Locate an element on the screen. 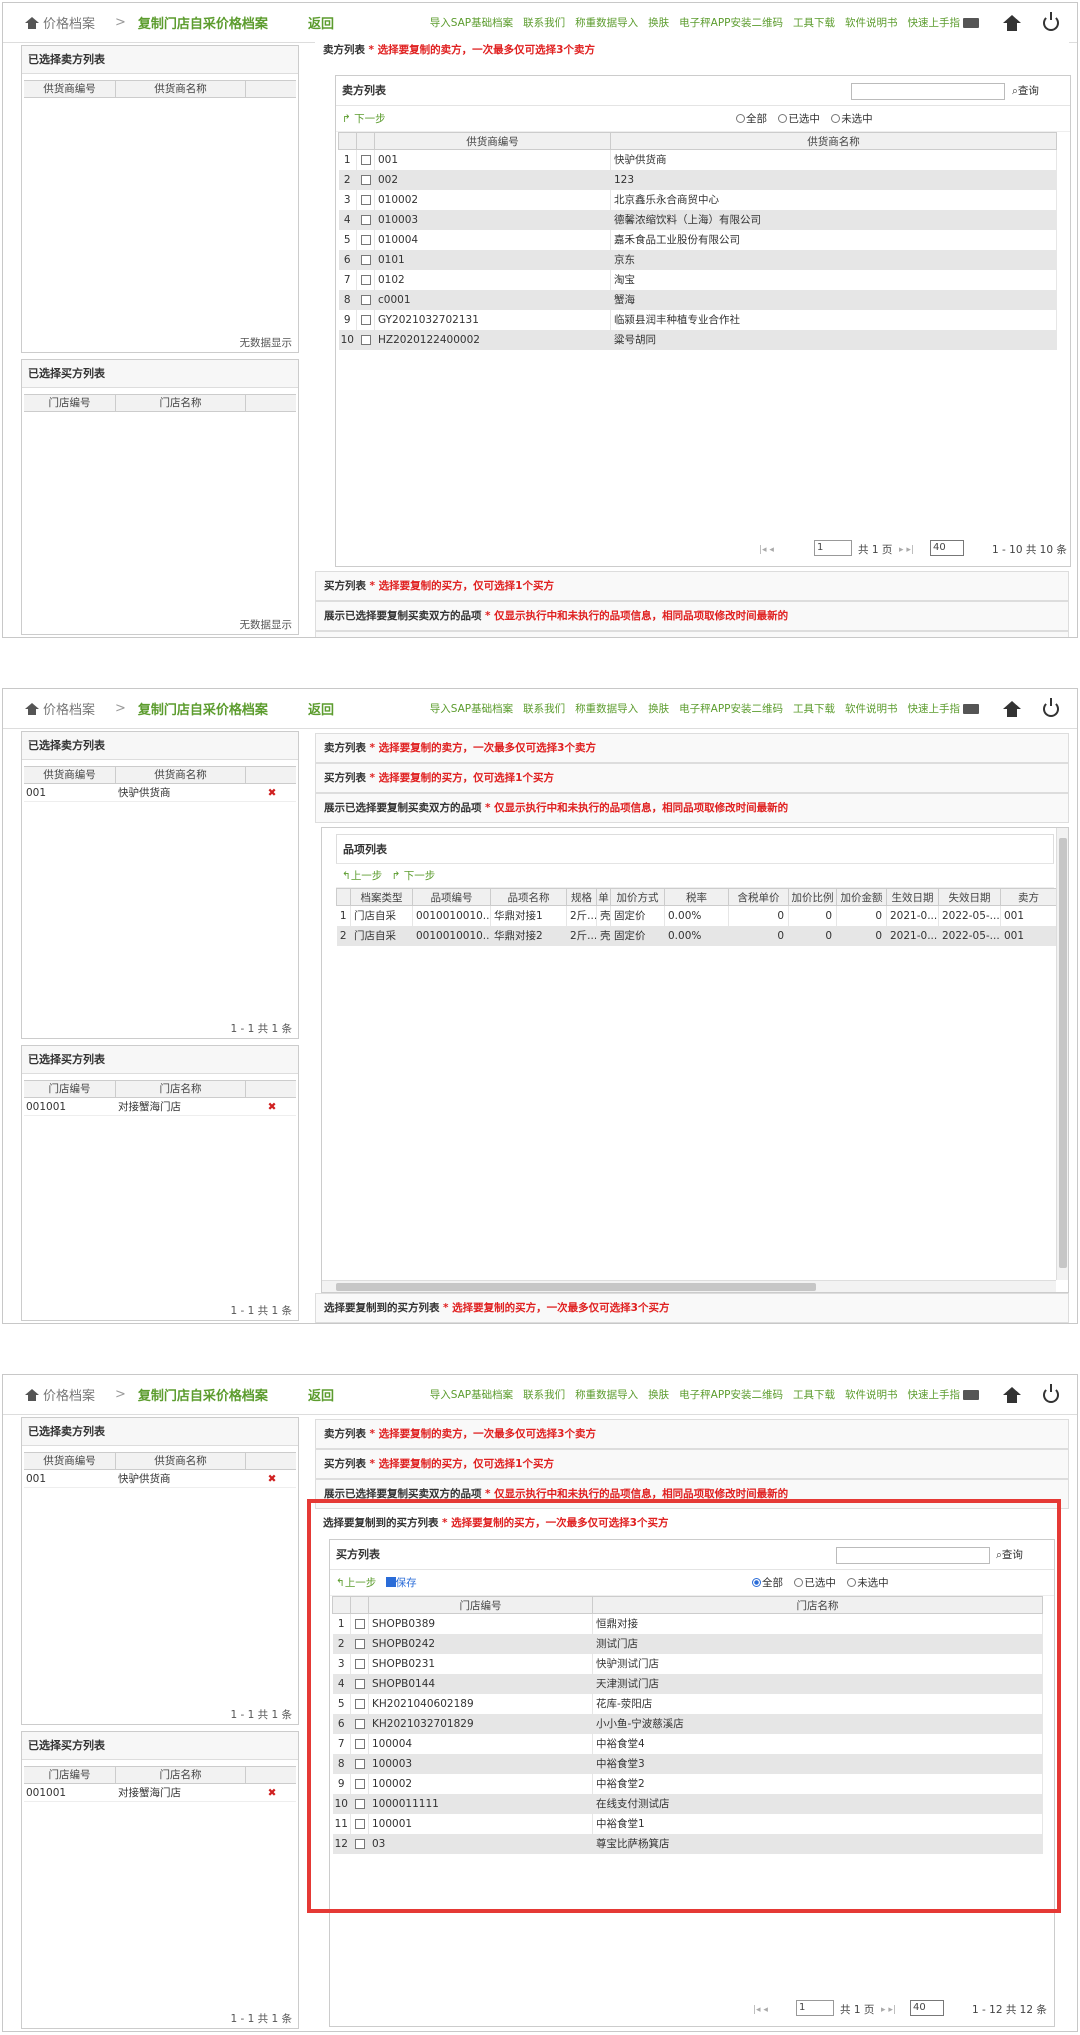 The width and height of the screenshot is (1080, 2035). table-row: 1 001 快驴供货商 is located at coordinates (697, 159).